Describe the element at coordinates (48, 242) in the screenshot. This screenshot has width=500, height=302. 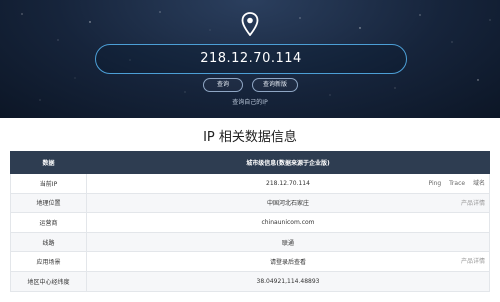
I see `row-label: 线路` at that location.